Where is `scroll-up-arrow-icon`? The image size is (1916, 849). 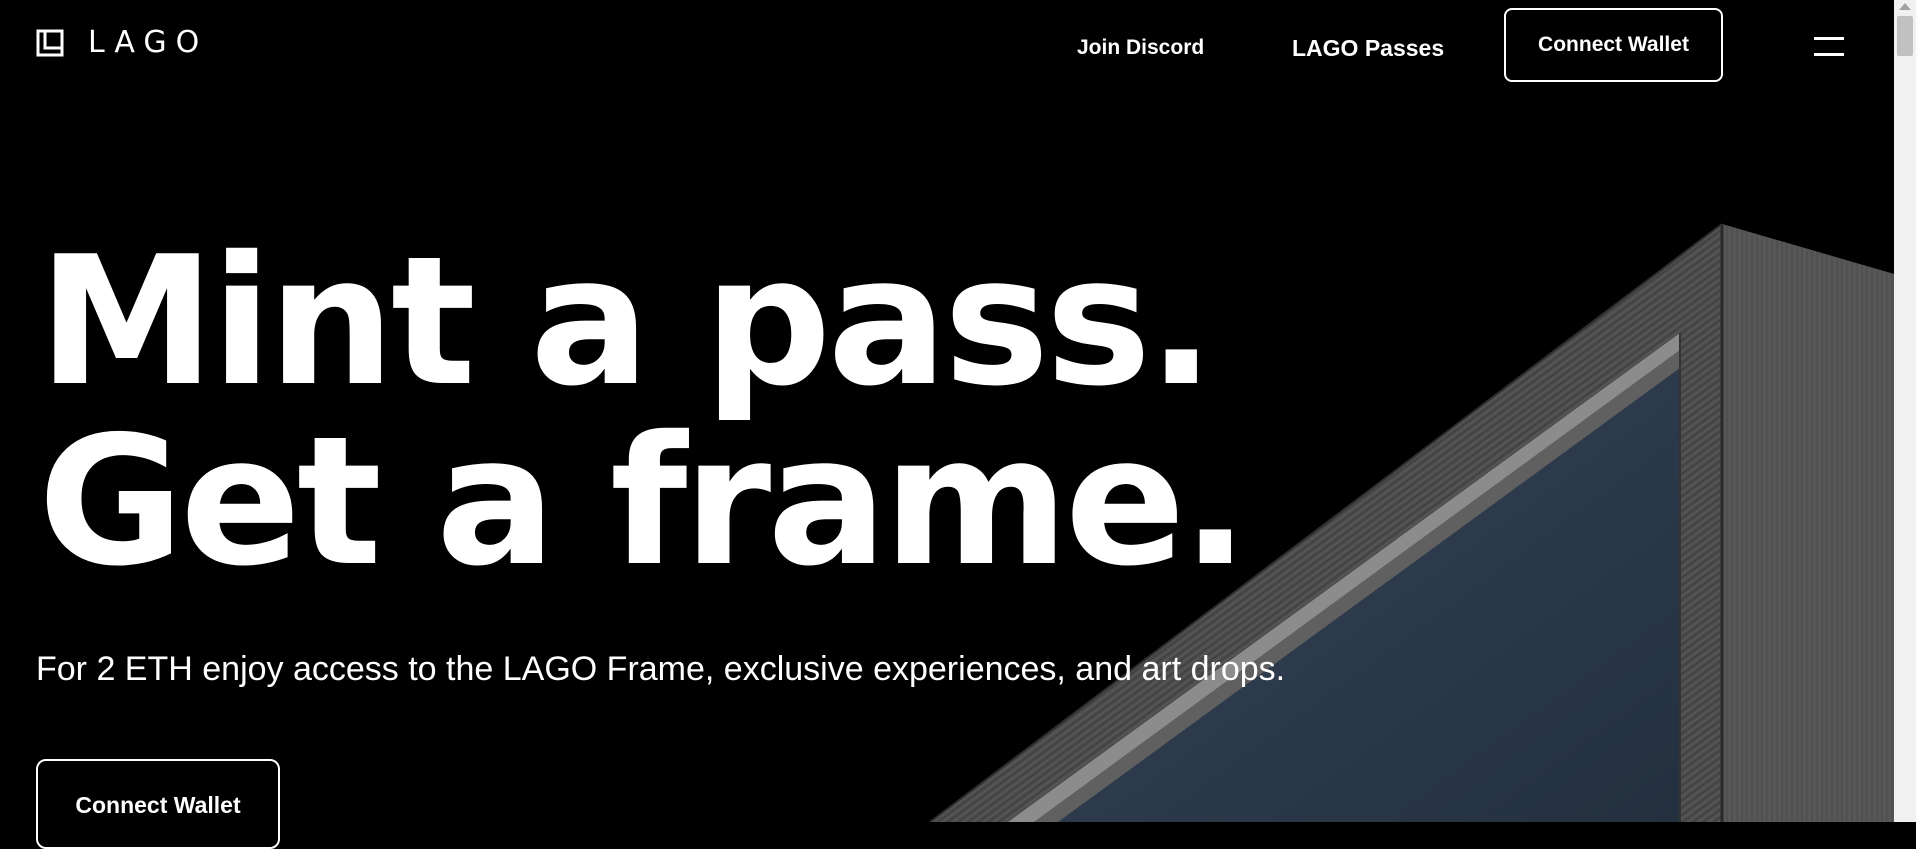
scroll-up-arrow-icon is located at coordinates (1905, 6).